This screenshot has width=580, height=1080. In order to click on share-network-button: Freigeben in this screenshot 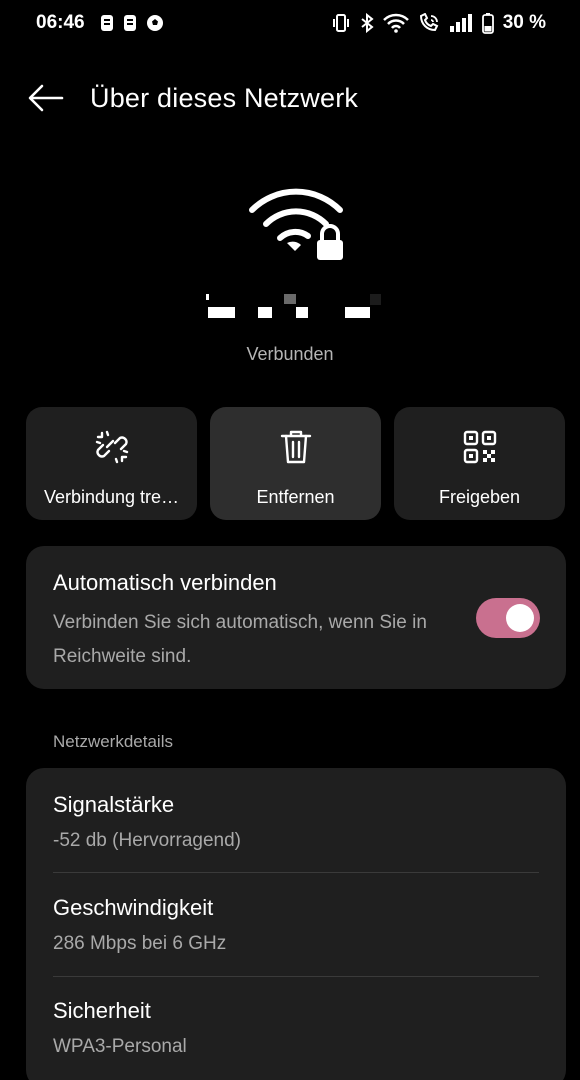, I will do `click(479, 463)`.